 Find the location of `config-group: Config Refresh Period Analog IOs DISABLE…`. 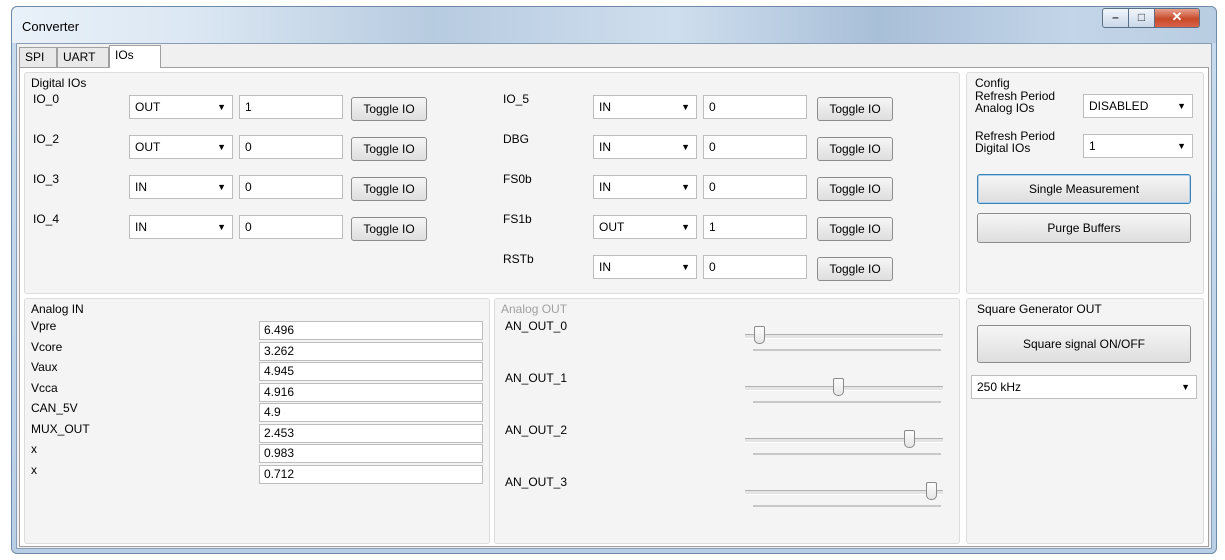

config-group: Config Refresh Period Analog IOs DISABLE… is located at coordinates (1085, 183).